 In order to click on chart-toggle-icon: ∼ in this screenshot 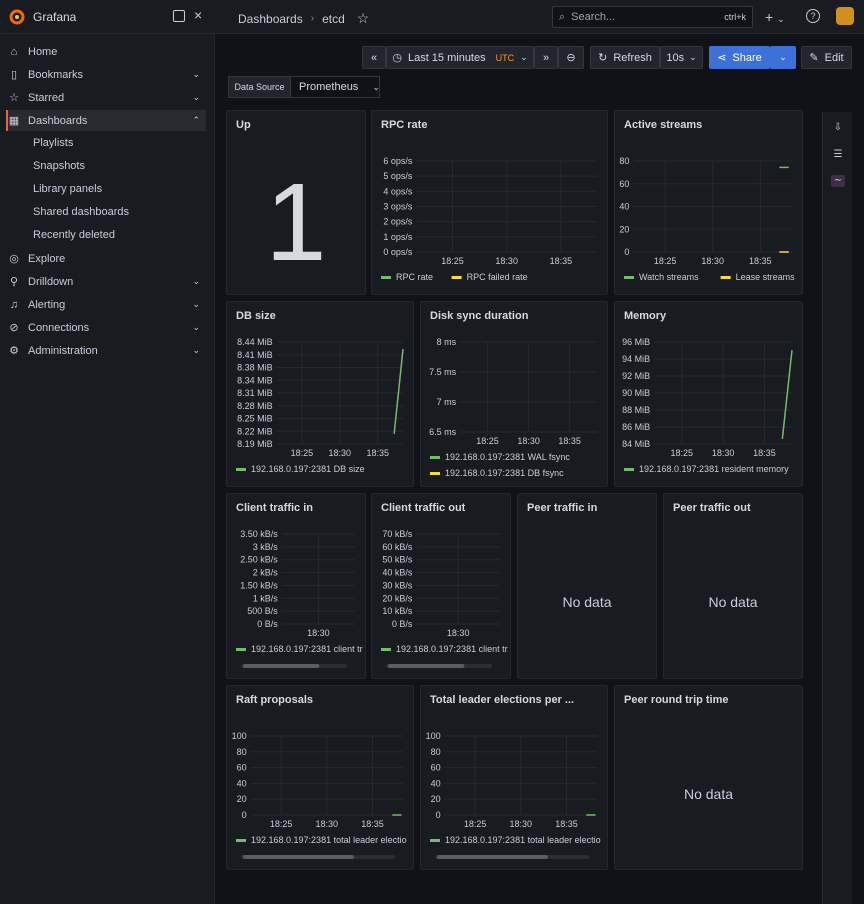, I will do `click(838, 181)`.